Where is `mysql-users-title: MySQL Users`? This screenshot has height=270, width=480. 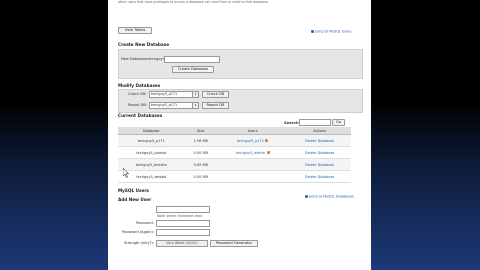 mysql-users-title: MySQL Users is located at coordinates (133, 190).